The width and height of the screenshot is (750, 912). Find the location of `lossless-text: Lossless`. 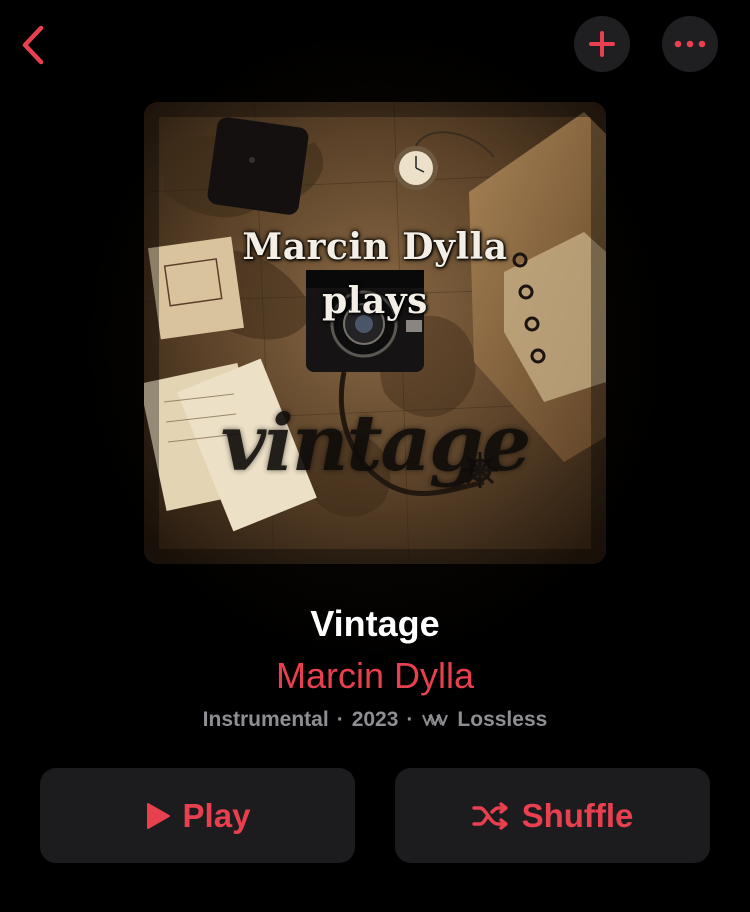

lossless-text: Lossless is located at coordinates (502, 719).